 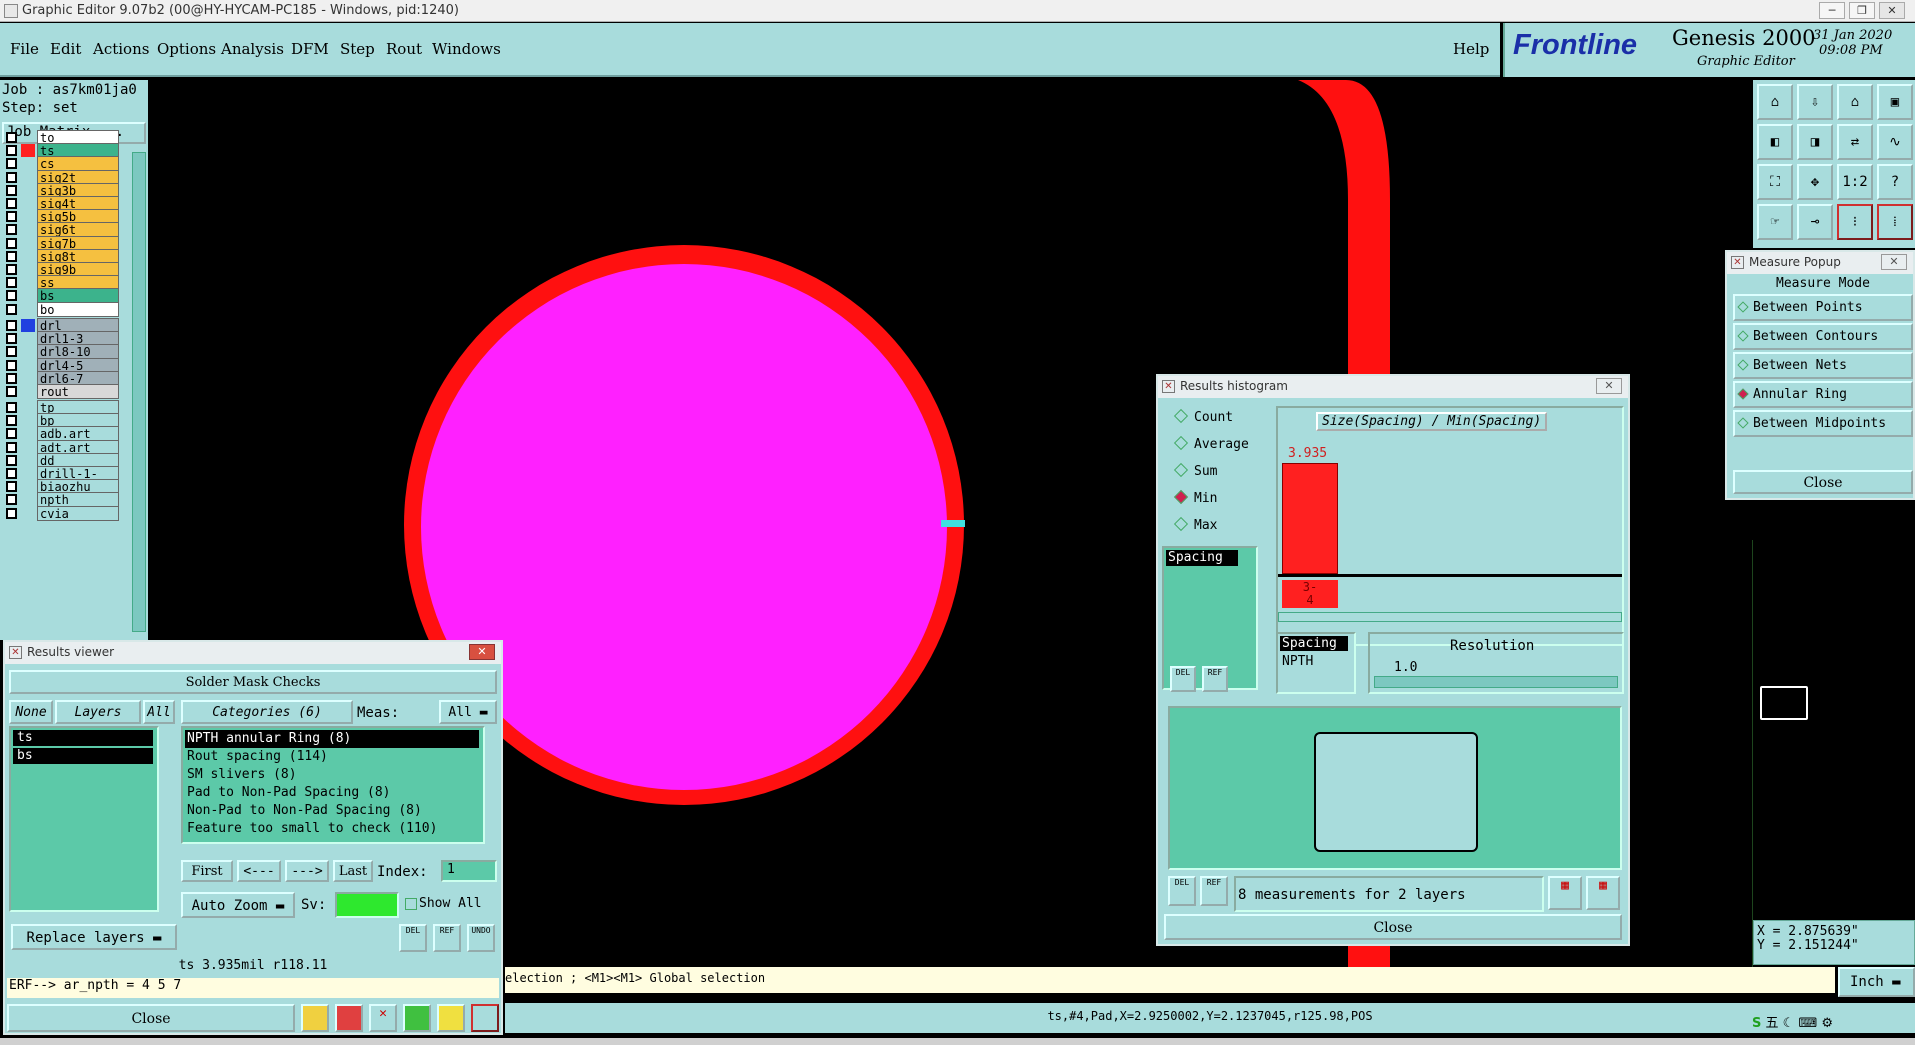 What do you see at coordinates (1895, 182) in the screenshot?
I see `help-icon: ?` at bounding box center [1895, 182].